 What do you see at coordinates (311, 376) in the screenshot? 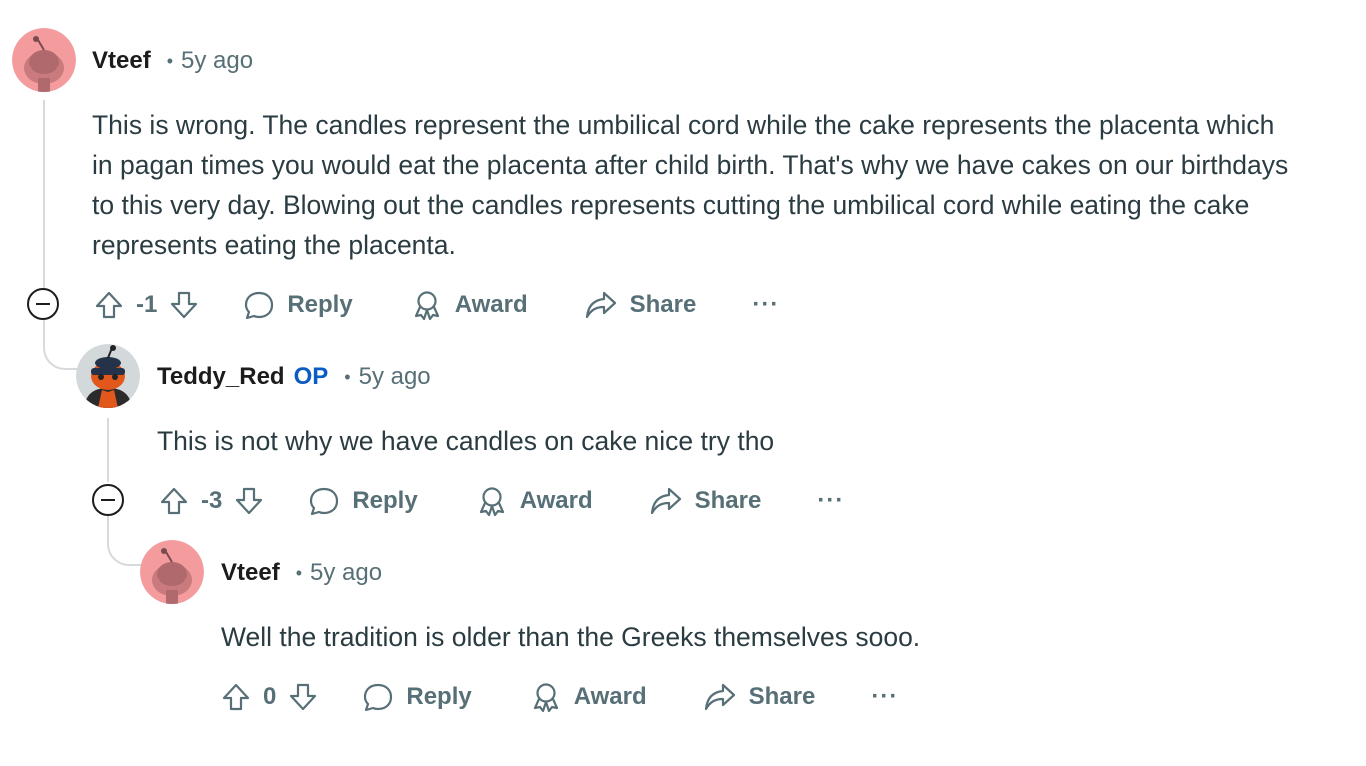
I see `op-badge: OP` at bounding box center [311, 376].